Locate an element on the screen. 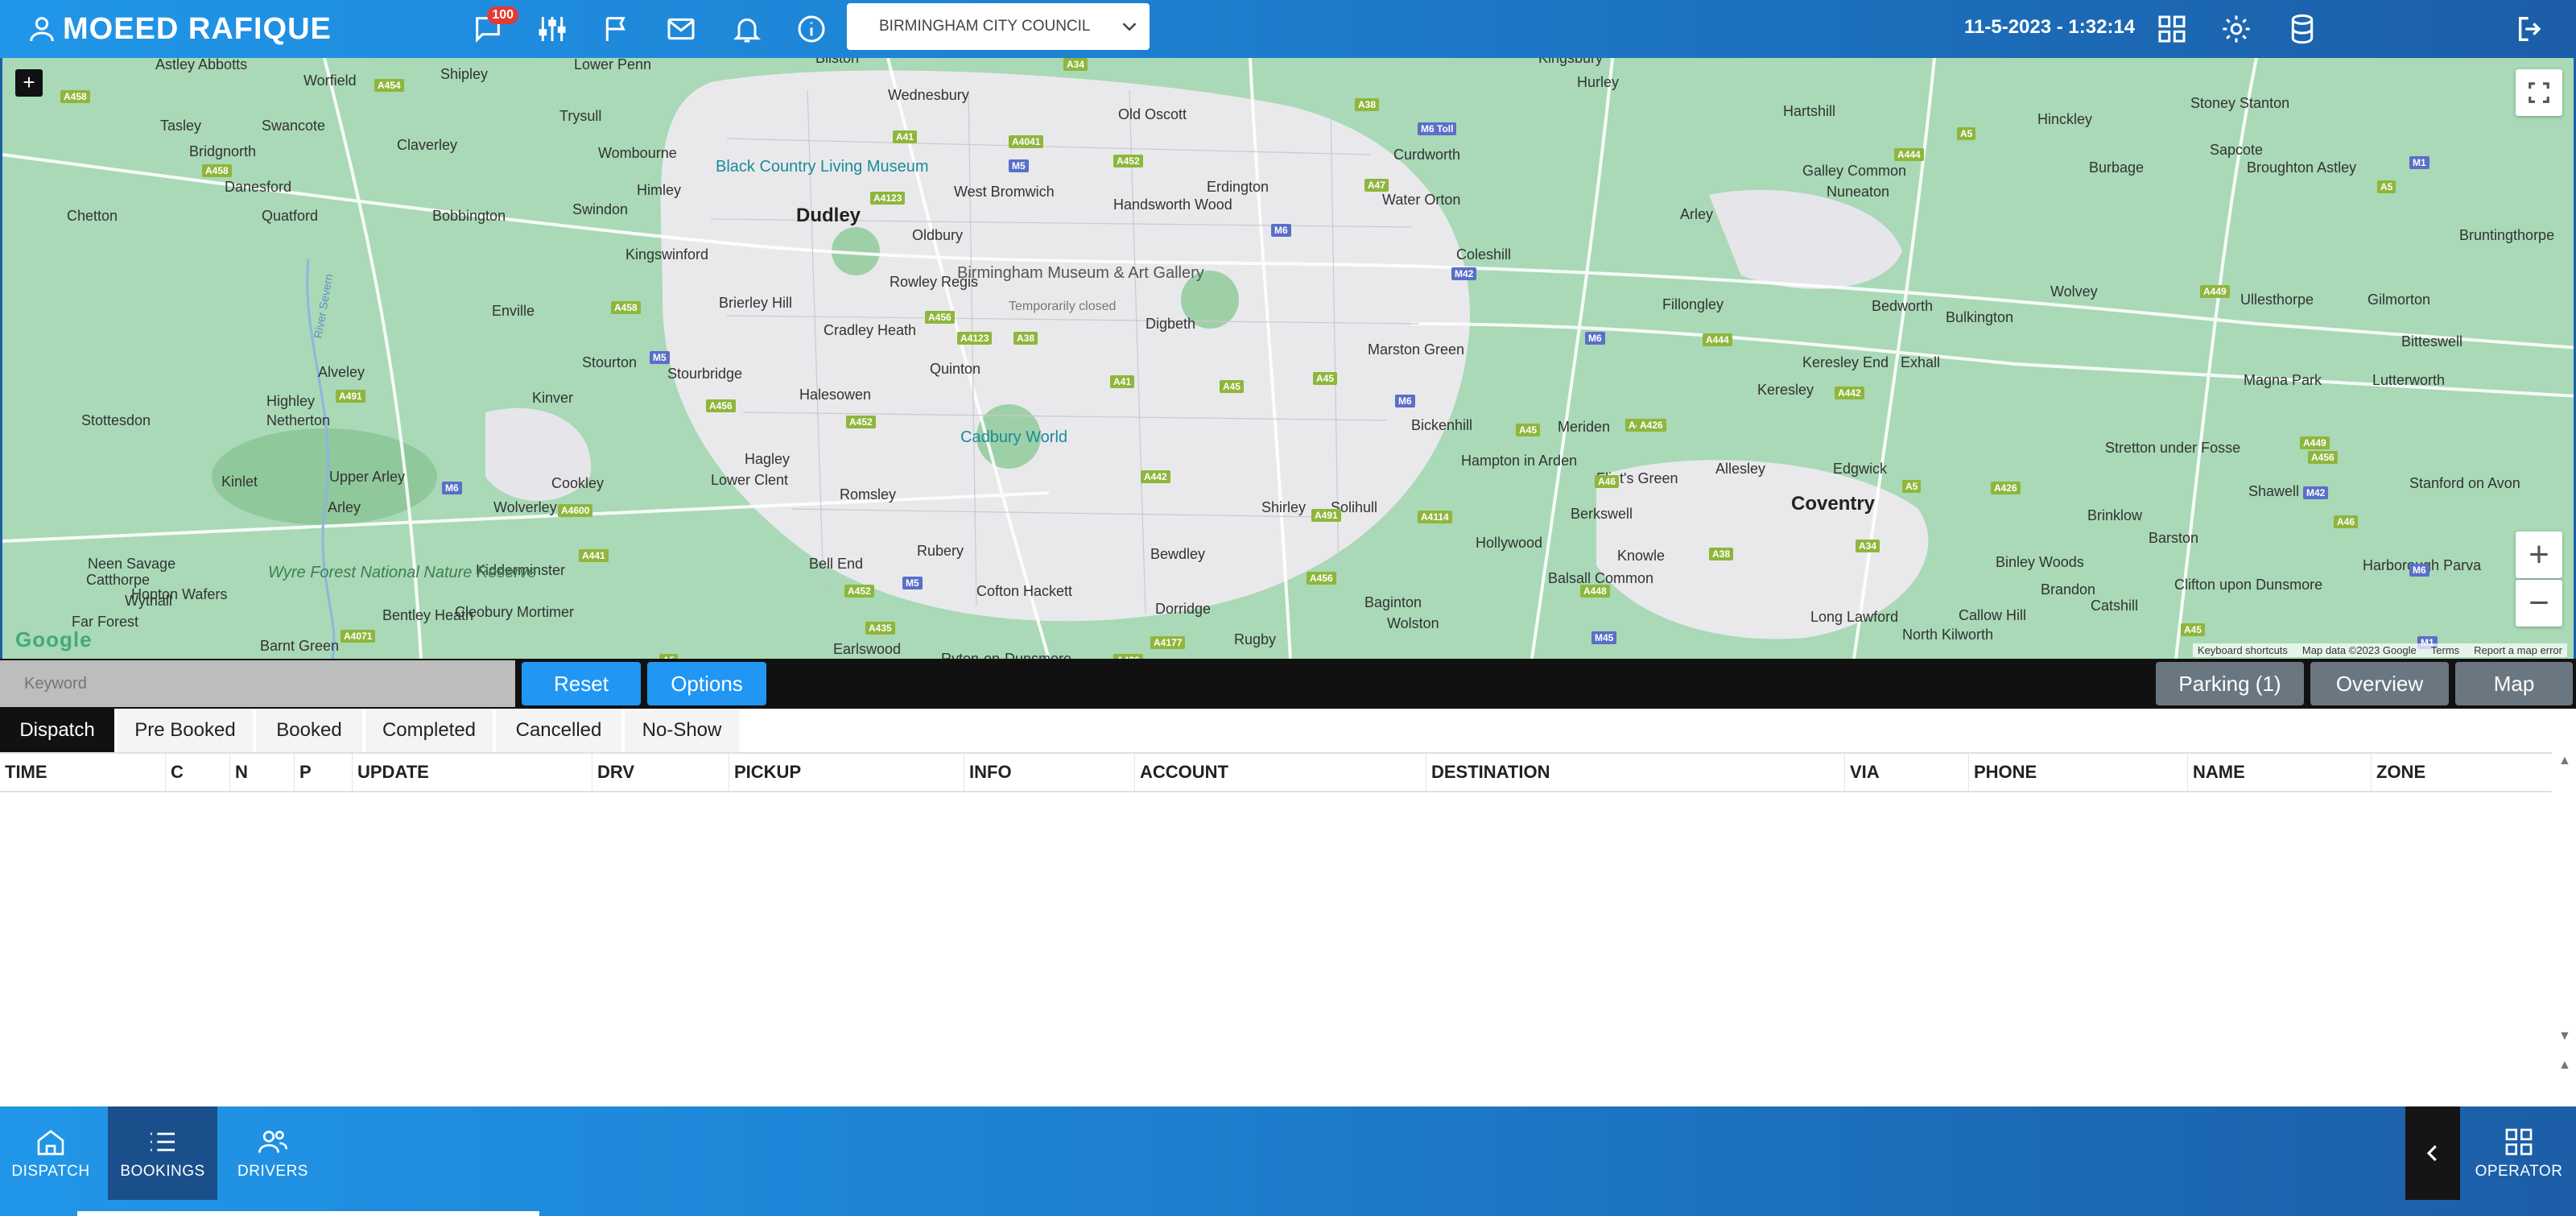 This screenshot has height=1216, width=2576. parking-button: Parking (1) is located at coordinates (2230, 683).